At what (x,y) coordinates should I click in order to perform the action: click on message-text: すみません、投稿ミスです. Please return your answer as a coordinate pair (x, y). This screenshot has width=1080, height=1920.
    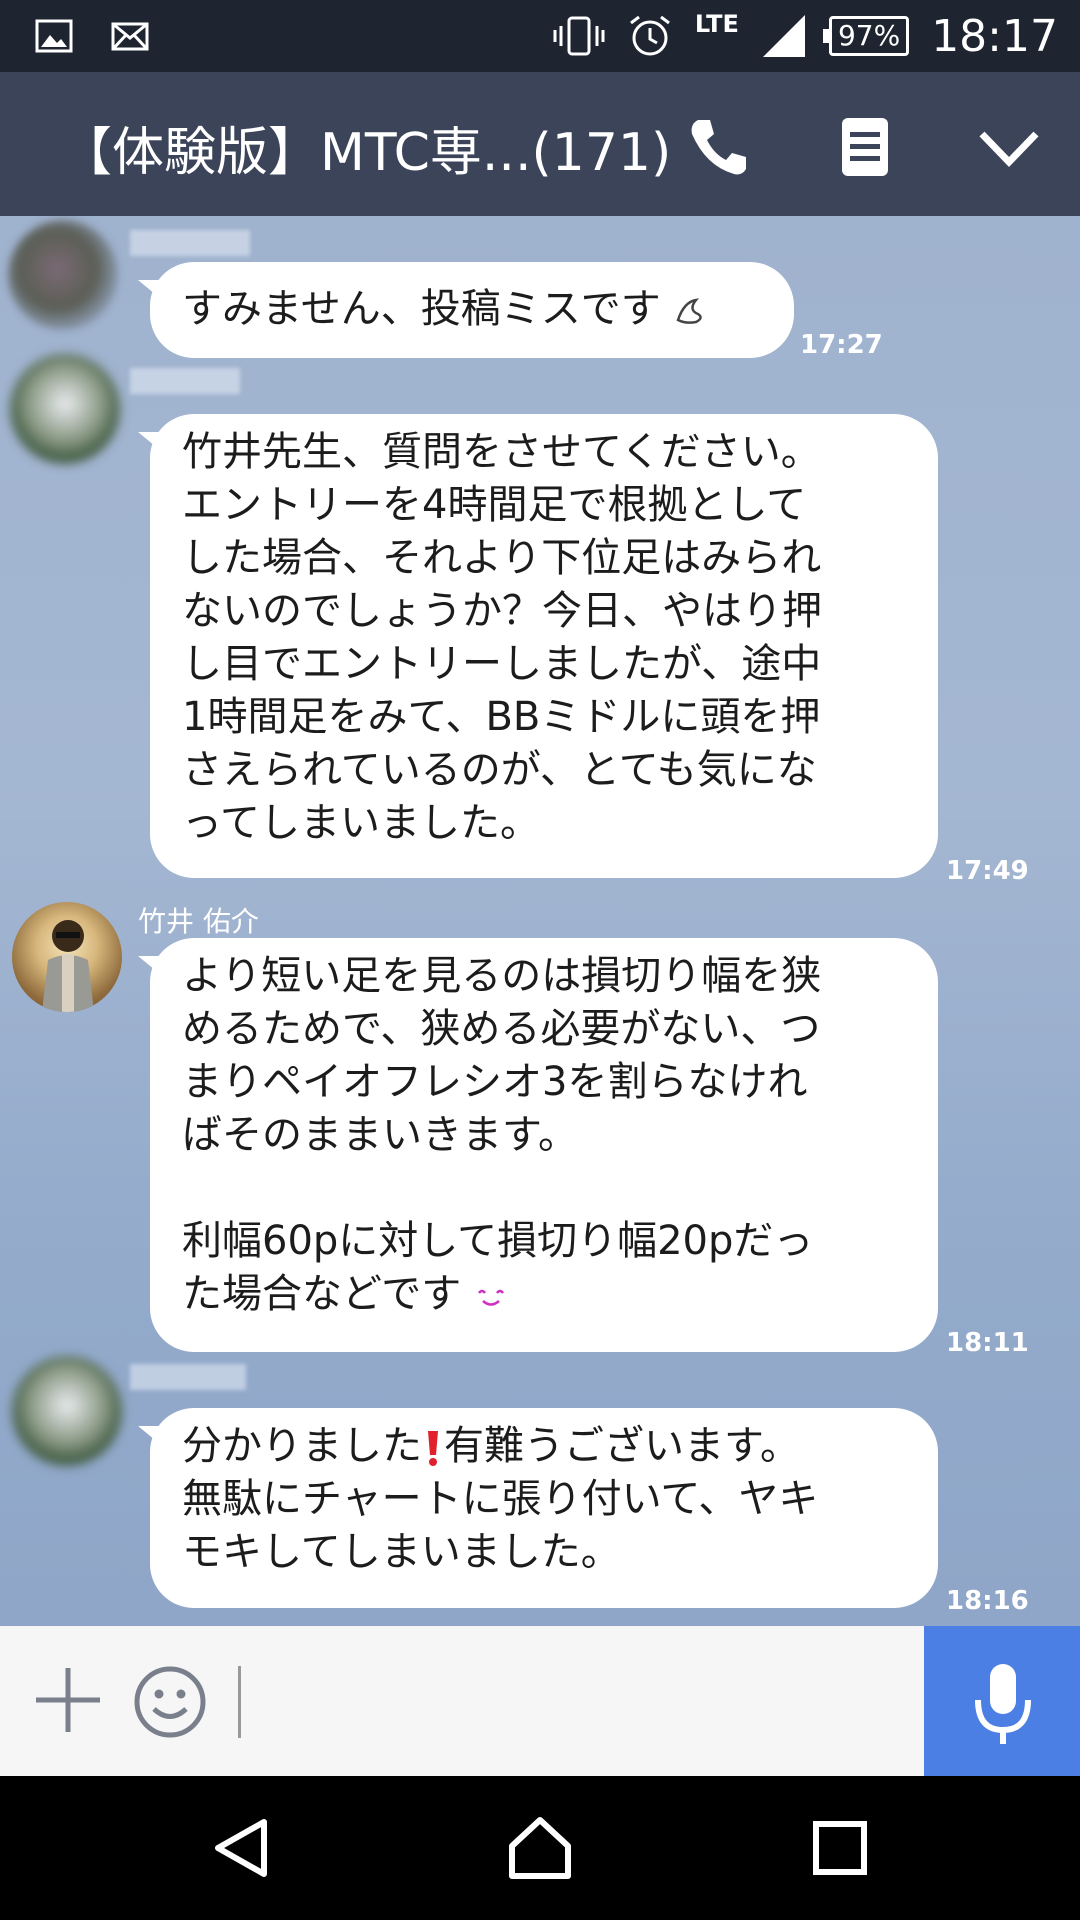
    Looking at the image, I should click on (421, 309).